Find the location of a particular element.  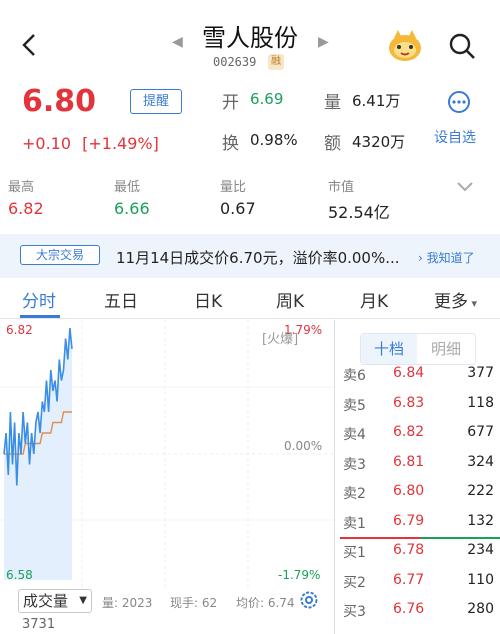

tab-daily-k: 日K is located at coordinates (208, 299).